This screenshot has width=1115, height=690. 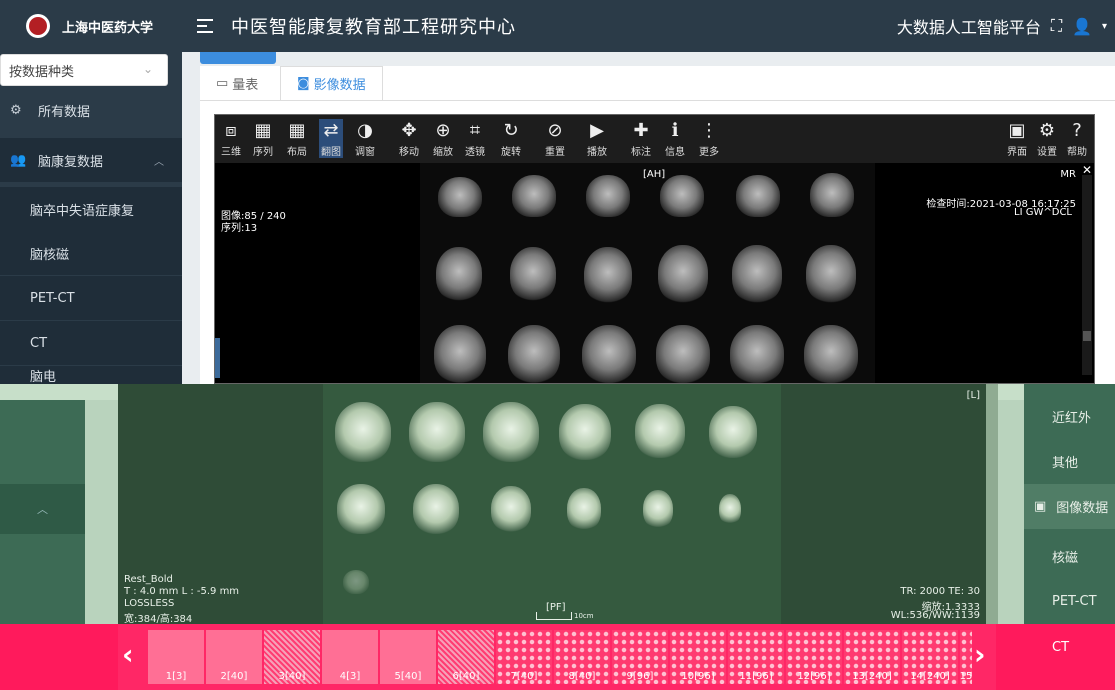 I want to click on university-logo, so click(x=38, y=26).